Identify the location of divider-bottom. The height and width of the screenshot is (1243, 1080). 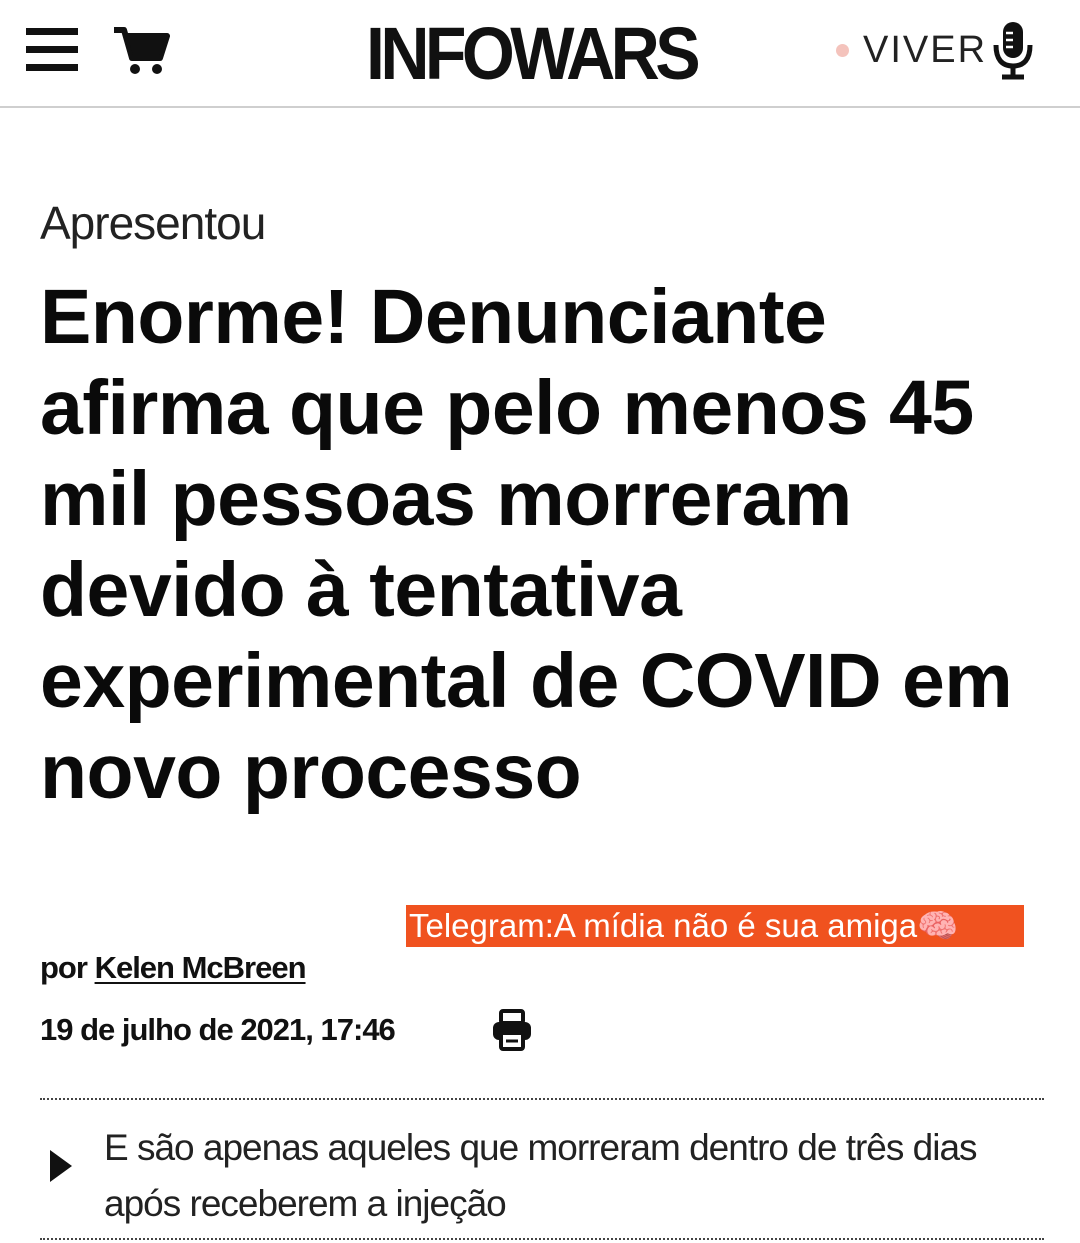
(542, 1239).